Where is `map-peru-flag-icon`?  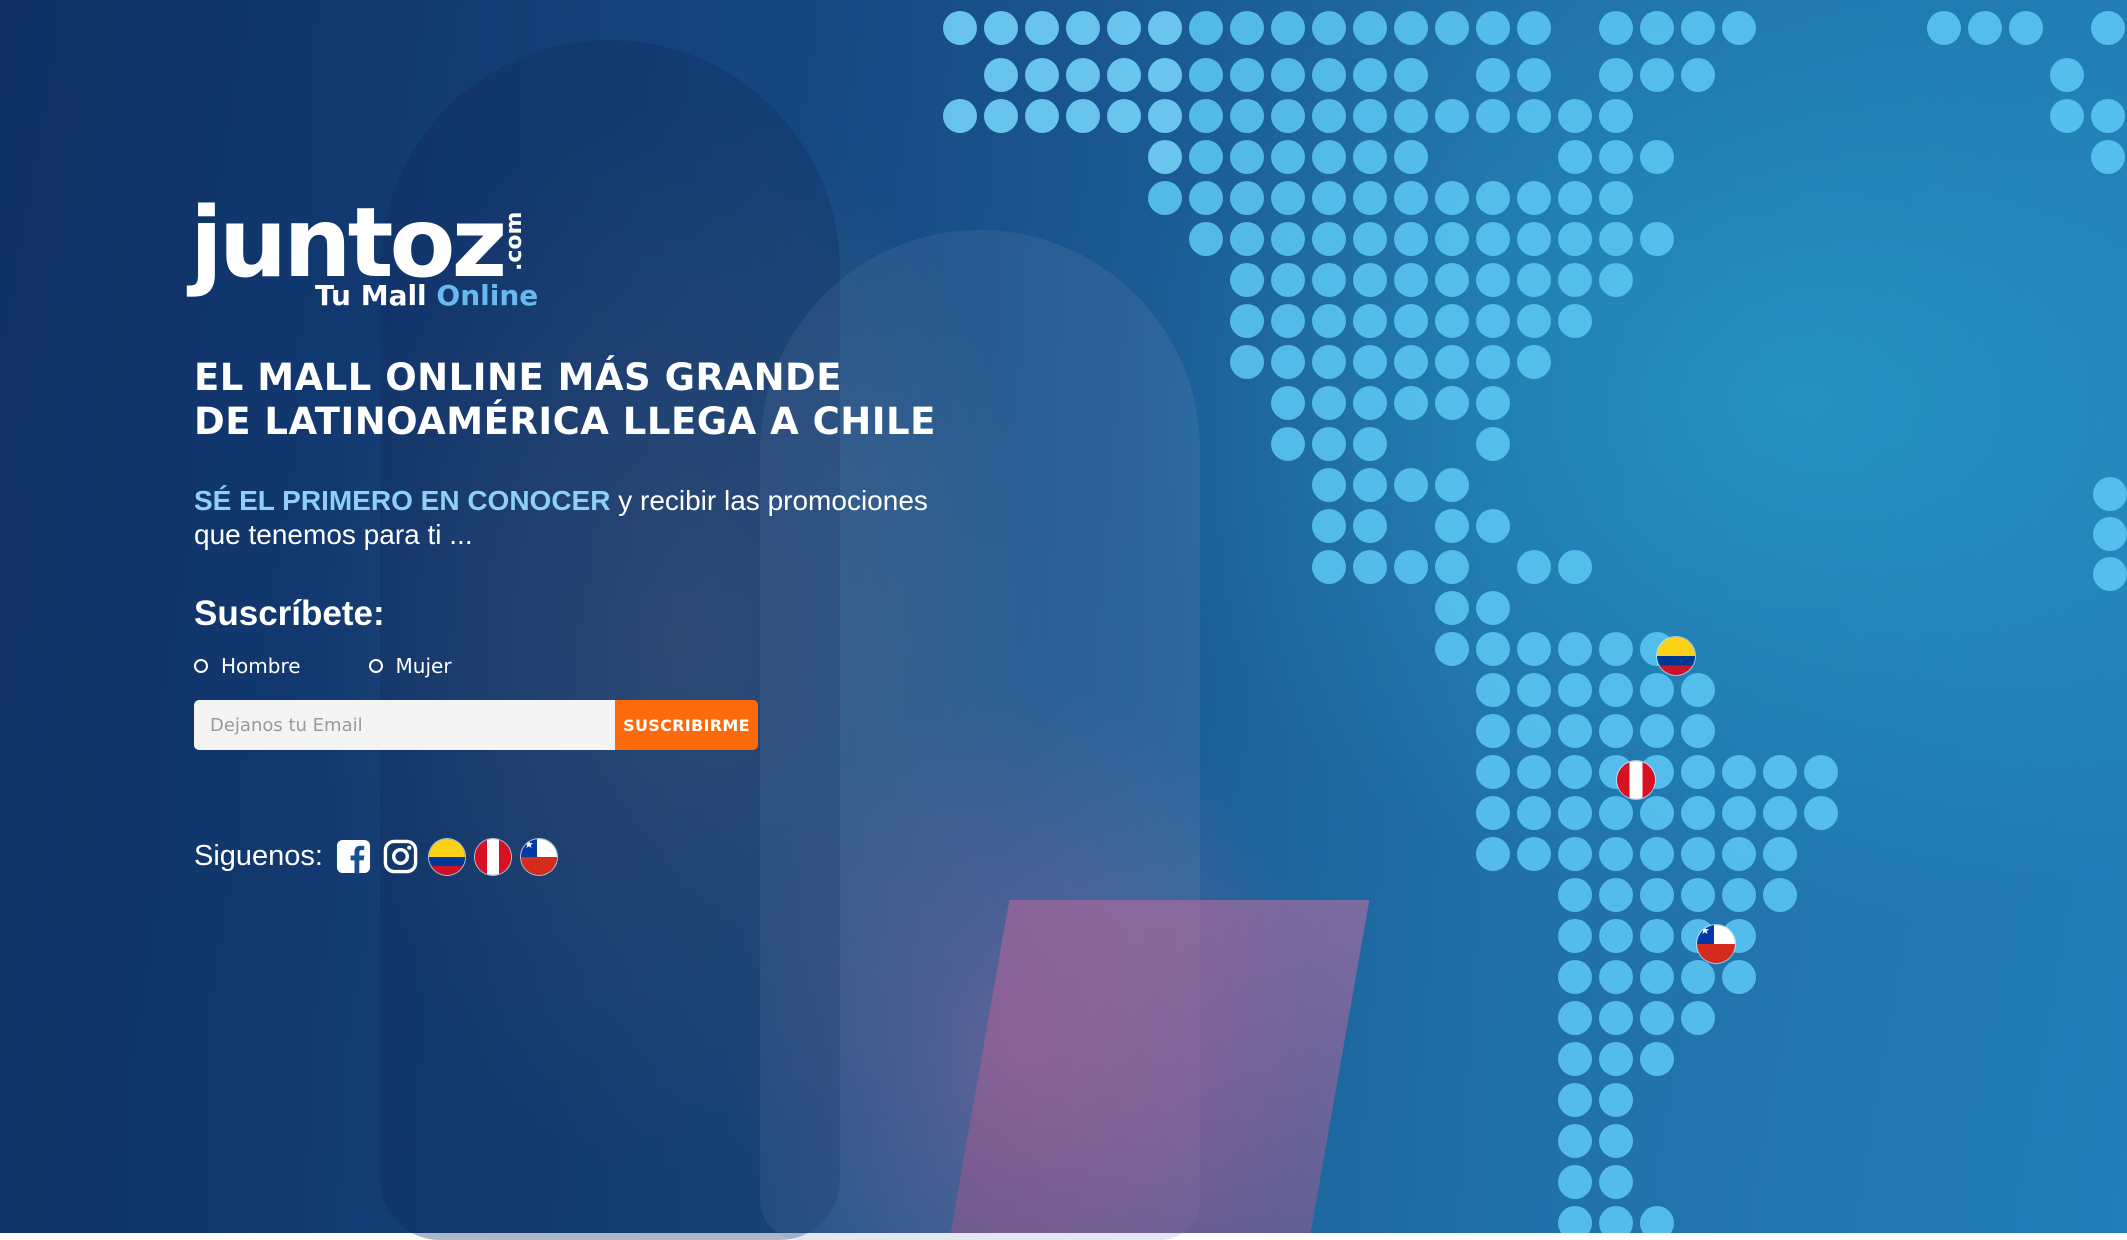 map-peru-flag-icon is located at coordinates (1636, 780).